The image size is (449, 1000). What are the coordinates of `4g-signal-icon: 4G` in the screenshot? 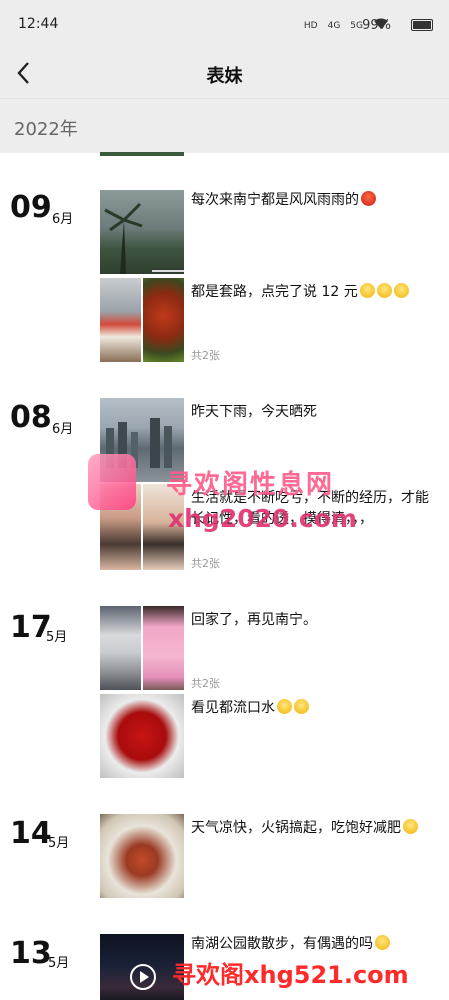 It's located at (334, 25).